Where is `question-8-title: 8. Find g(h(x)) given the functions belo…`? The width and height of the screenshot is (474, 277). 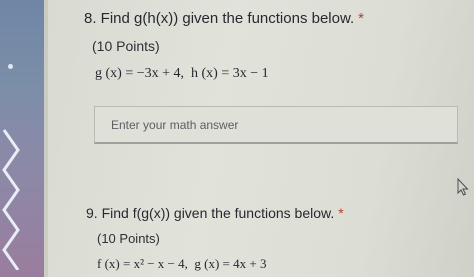 question-8-title: 8. Find g(h(x)) given the functions belo… is located at coordinates (224, 18).